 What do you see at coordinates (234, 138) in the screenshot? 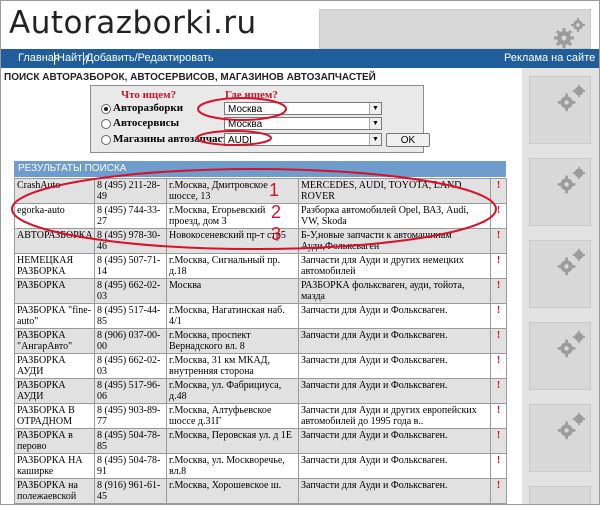
I see `annotation-circle-brand` at bounding box center [234, 138].